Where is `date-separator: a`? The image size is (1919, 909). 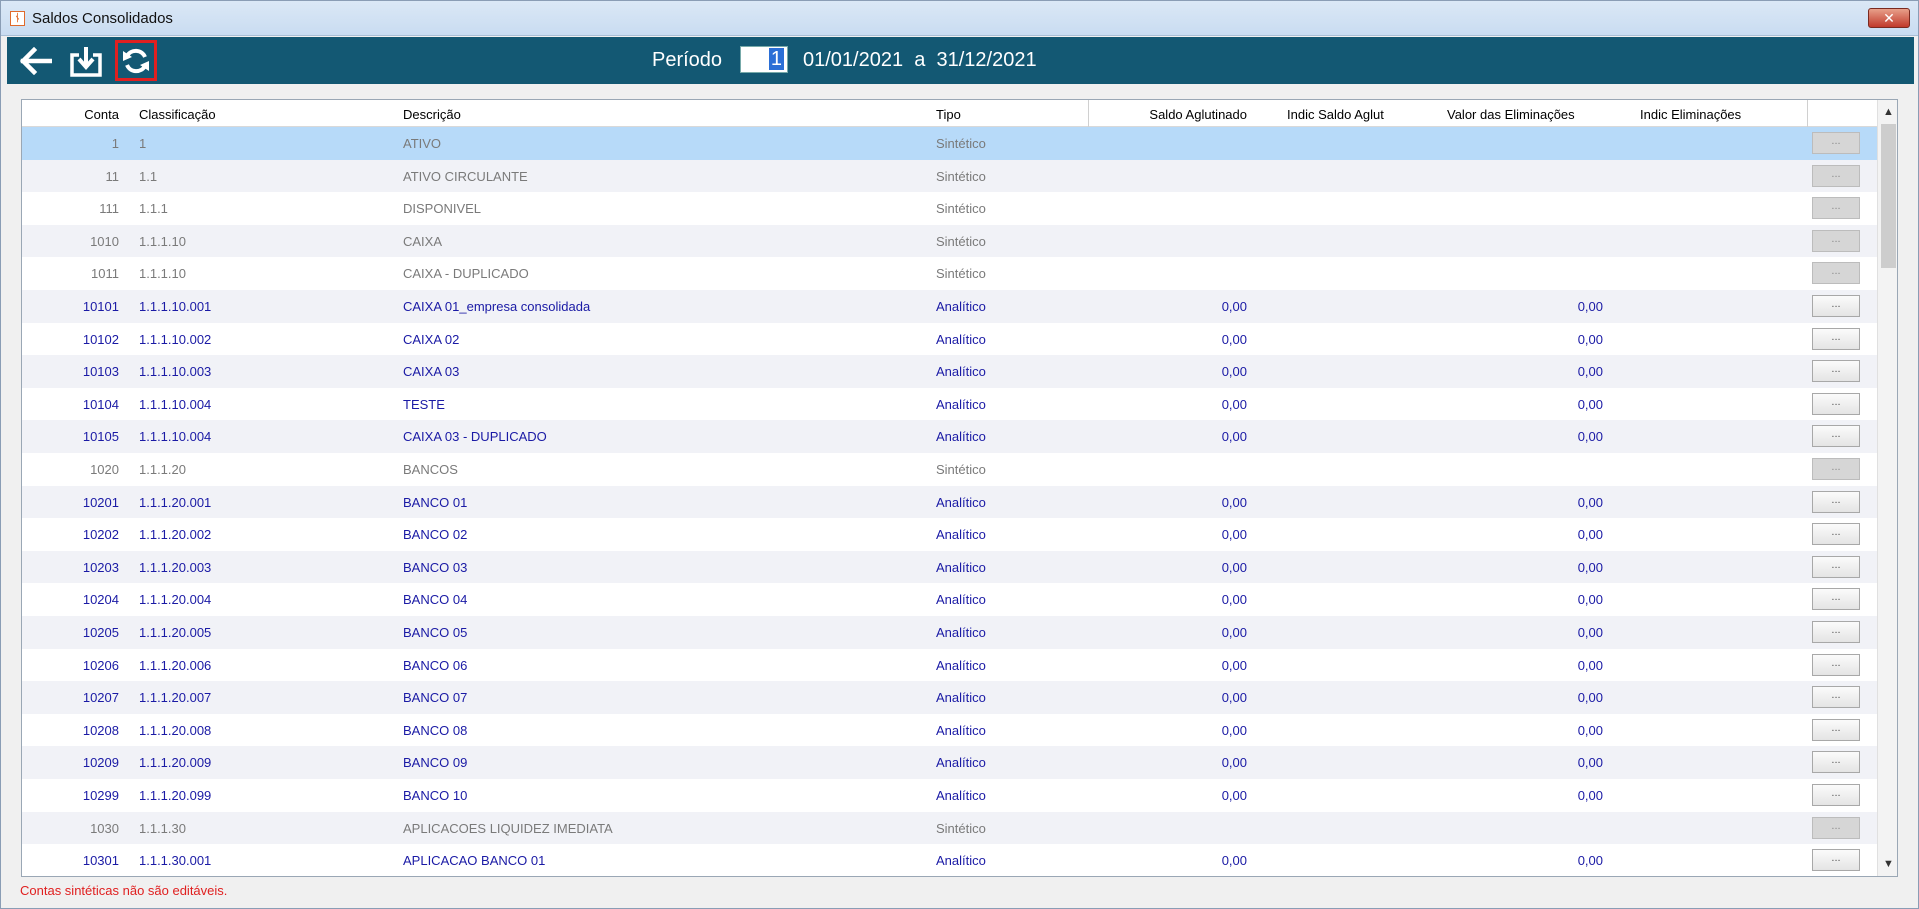
date-separator: a is located at coordinates (920, 60).